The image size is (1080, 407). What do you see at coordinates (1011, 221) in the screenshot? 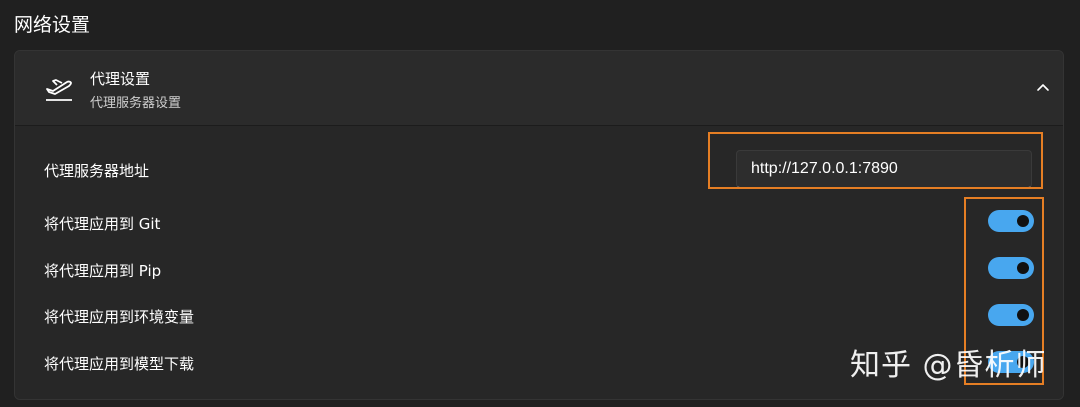
I see `apply-proxy-git-toggle` at bounding box center [1011, 221].